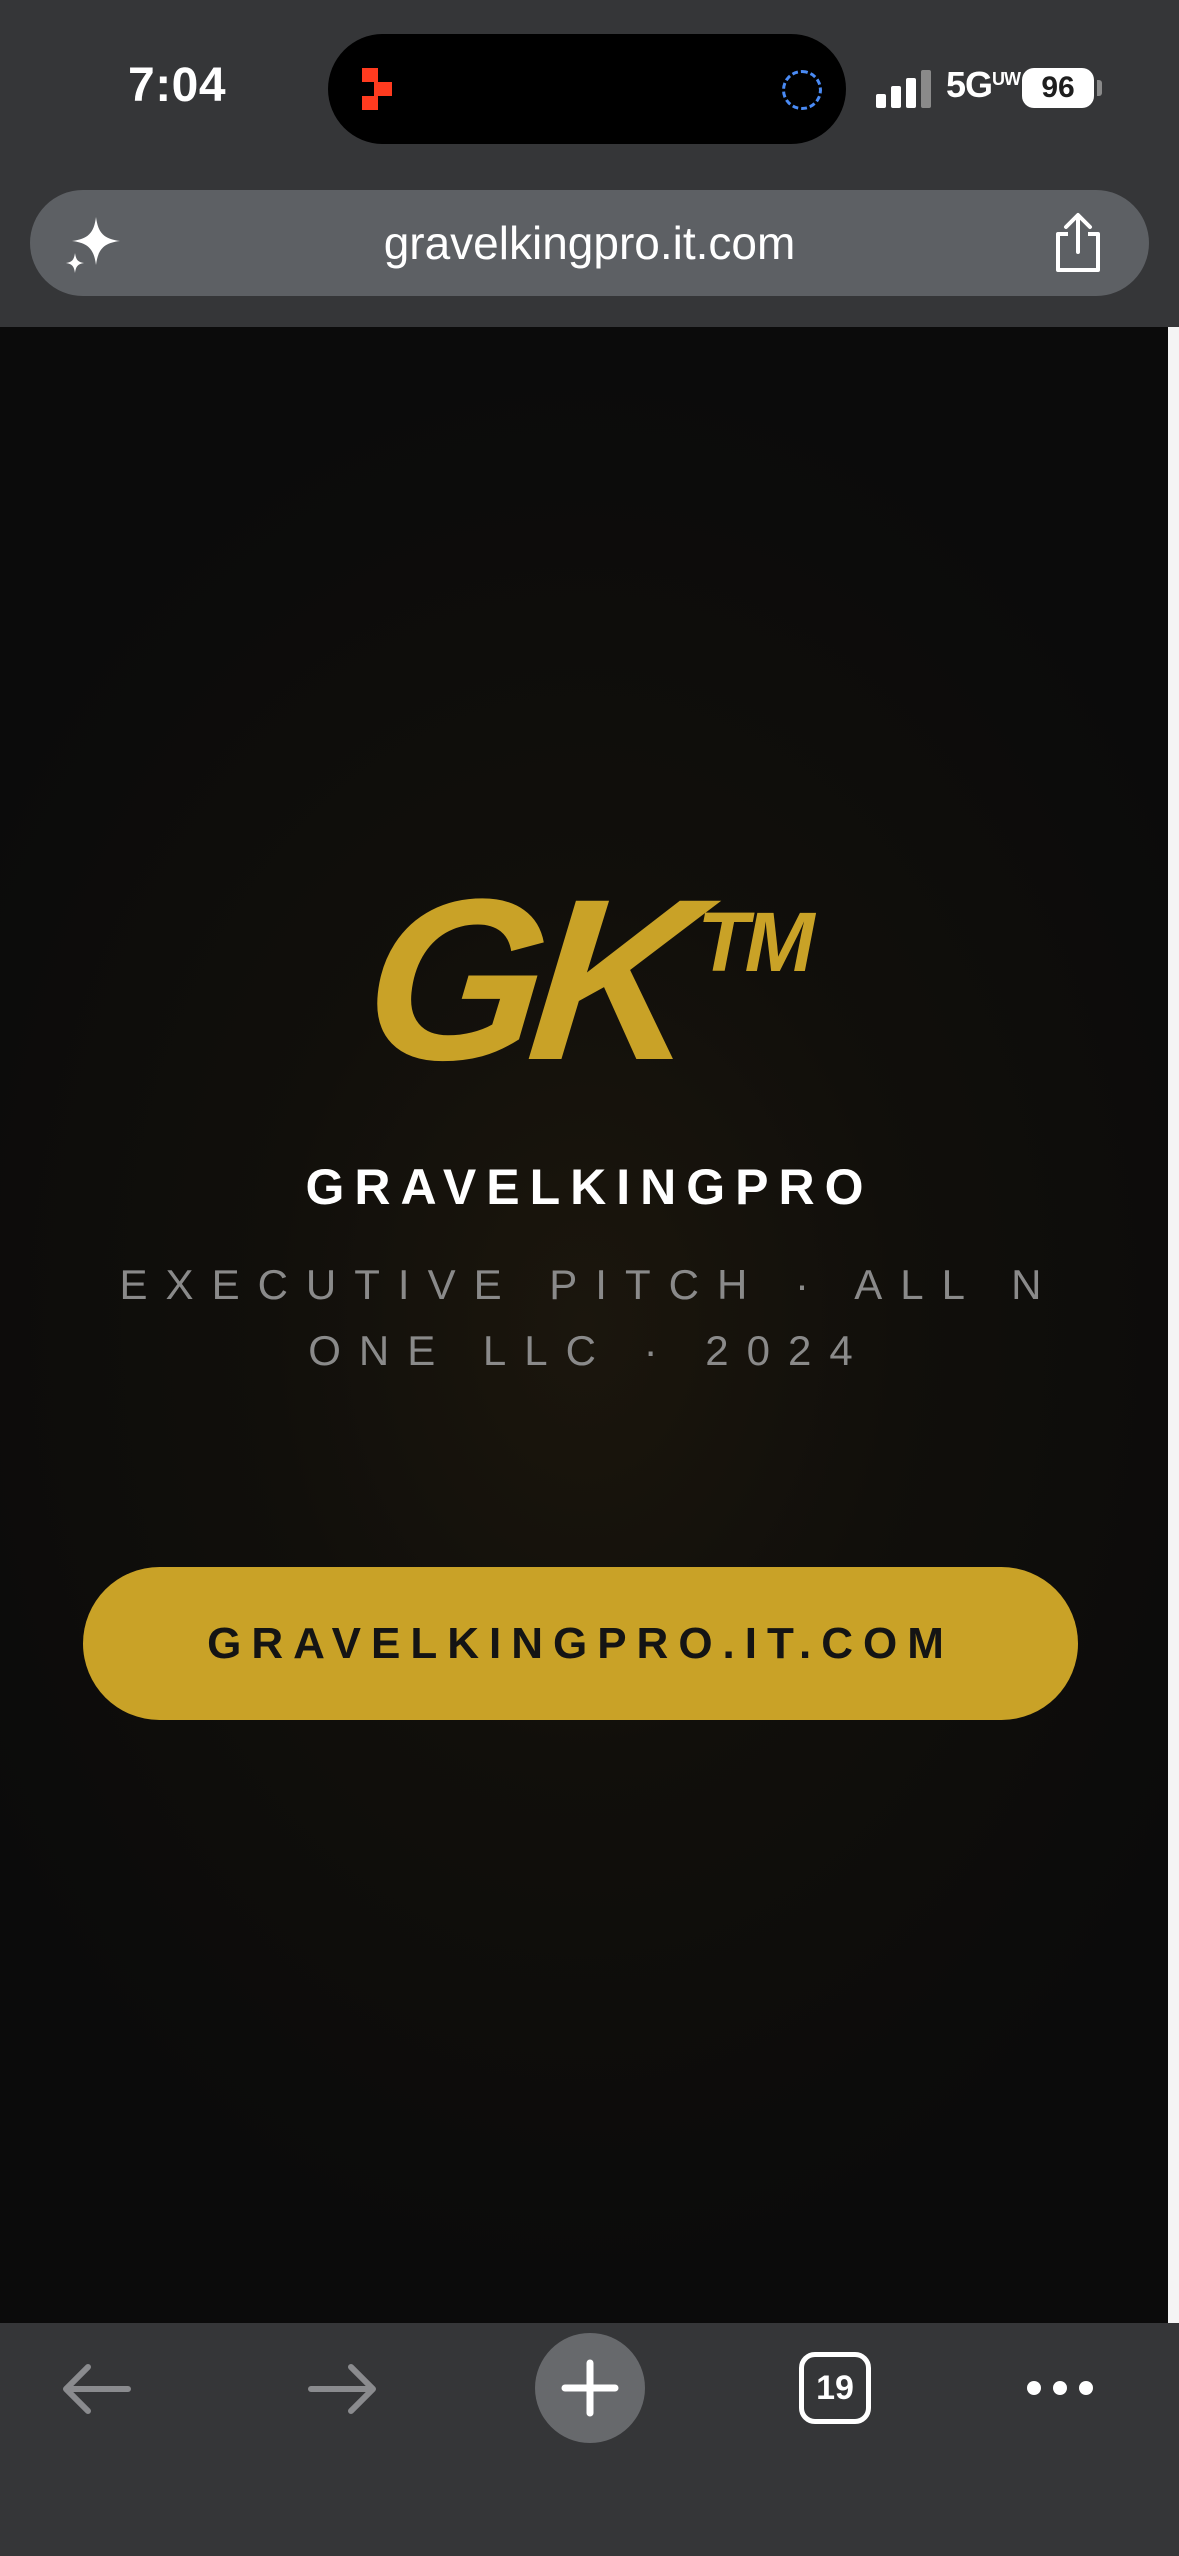  Describe the element at coordinates (983, 84) in the screenshot. I see `network-type: 5GUW` at that location.